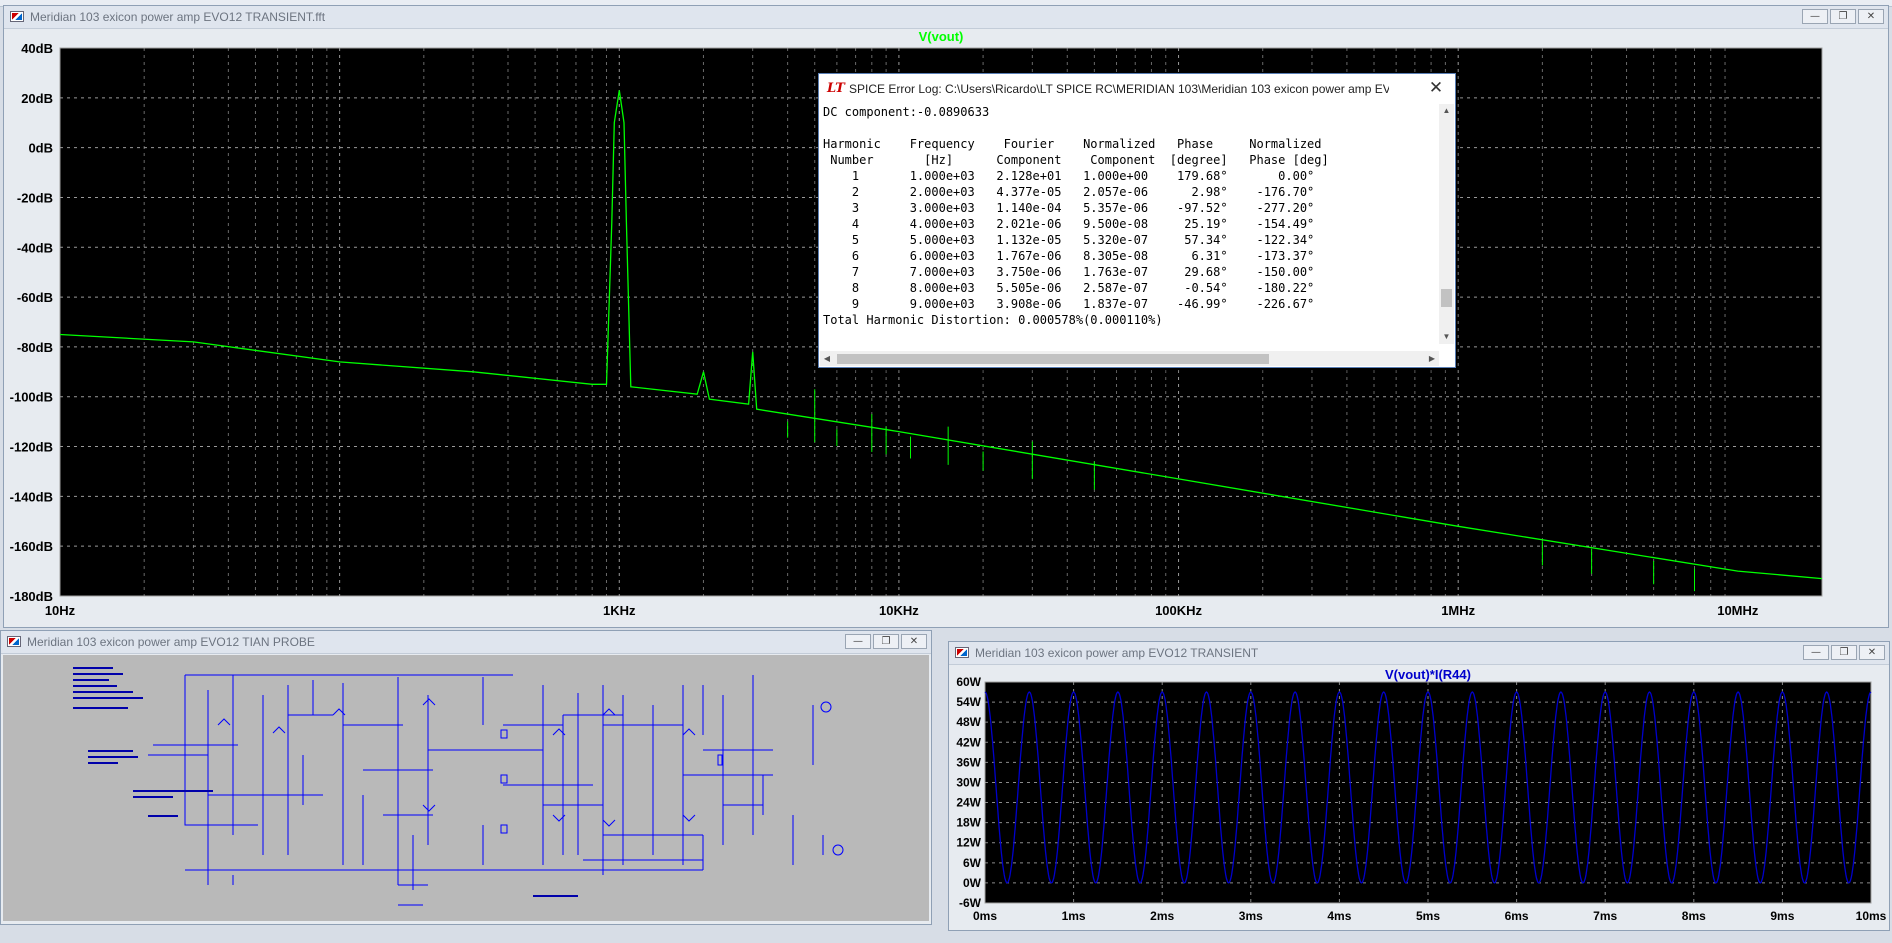 Image resolution: width=1892 pixels, height=943 pixels. Describe the element at coordinates (1782, 916) in the screenshot. I see `x-tick-label: 9ms` at that location.